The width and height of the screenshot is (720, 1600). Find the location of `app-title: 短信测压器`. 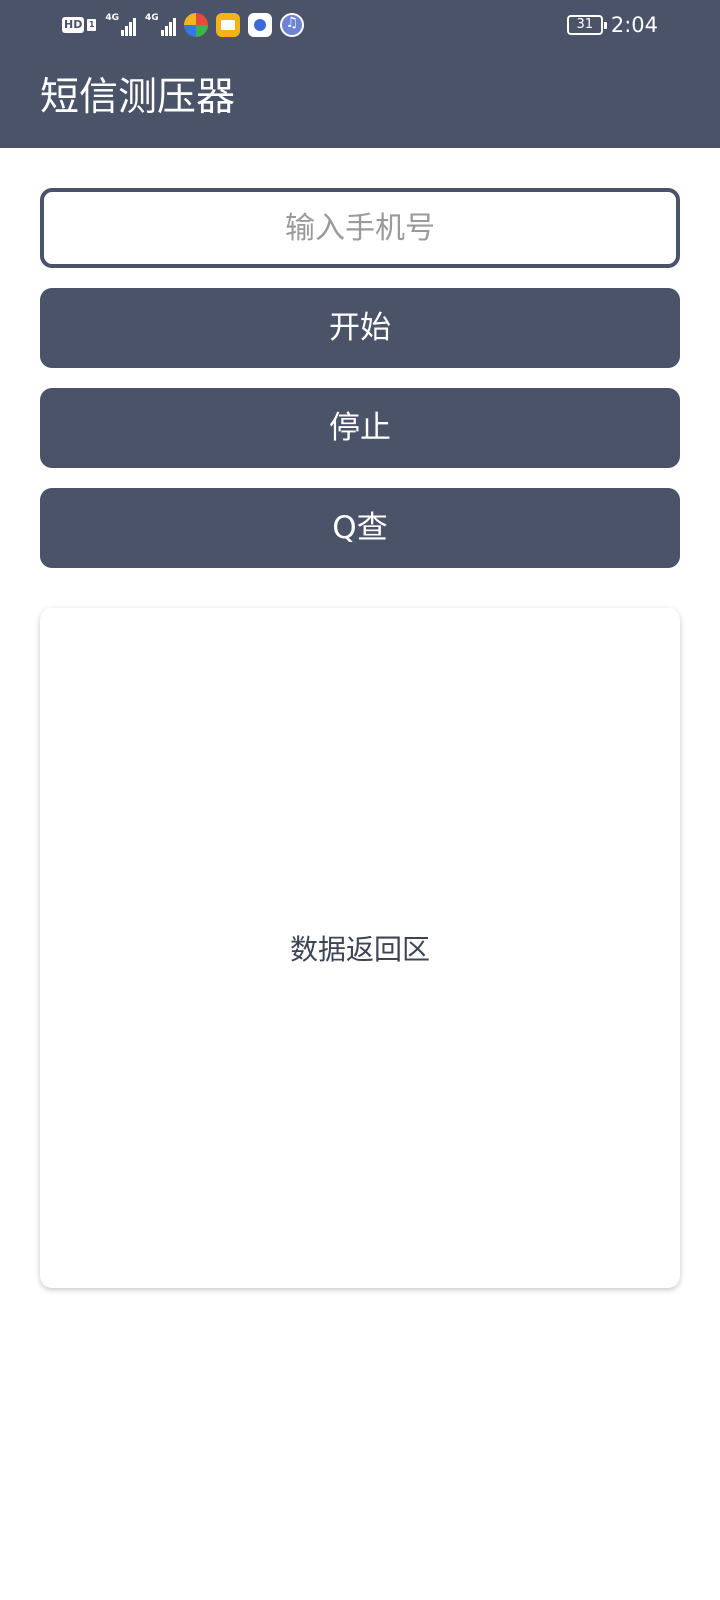

app-title: 短信测压器 is located at coordinates (138, 97).